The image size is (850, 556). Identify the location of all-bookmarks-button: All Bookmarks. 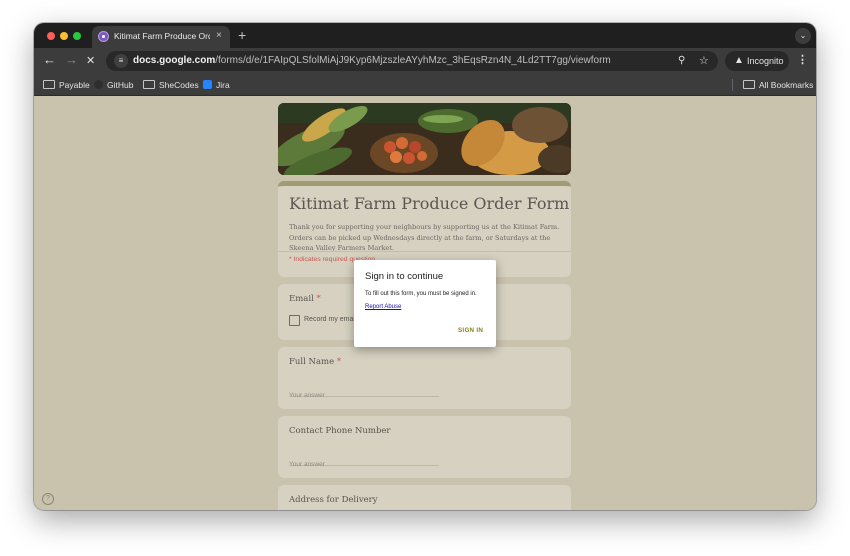
(778, 85).